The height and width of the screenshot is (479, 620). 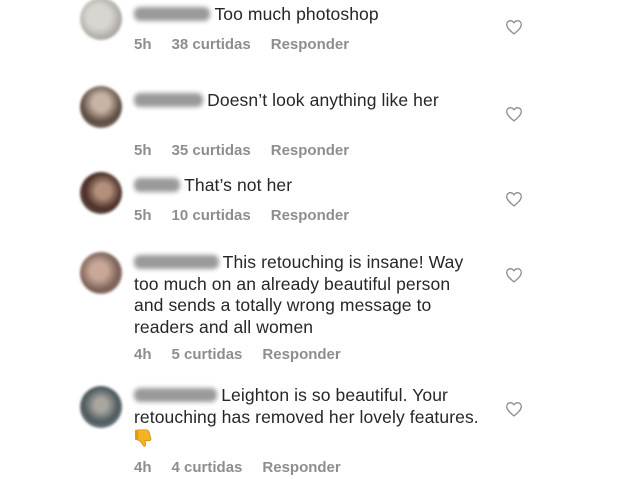 I want to click on thumbs-down-emoji, so click(x=143, y=438).